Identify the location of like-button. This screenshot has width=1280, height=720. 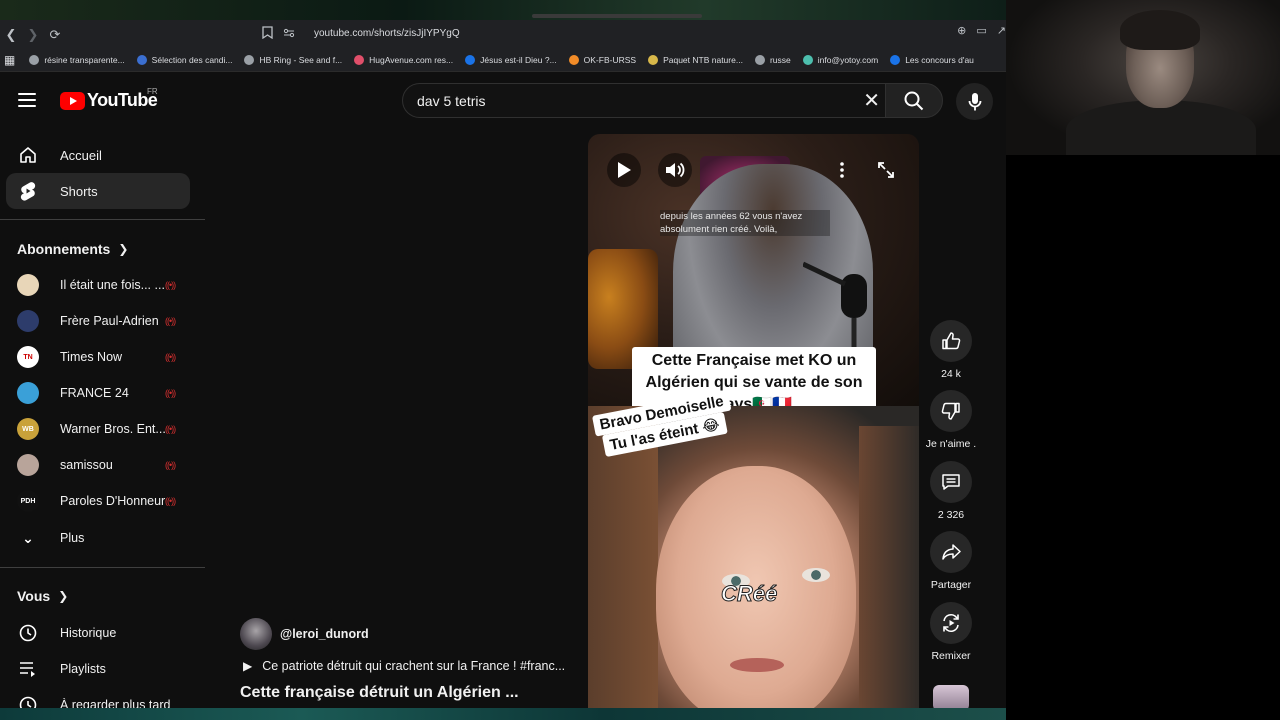
(951, 341).